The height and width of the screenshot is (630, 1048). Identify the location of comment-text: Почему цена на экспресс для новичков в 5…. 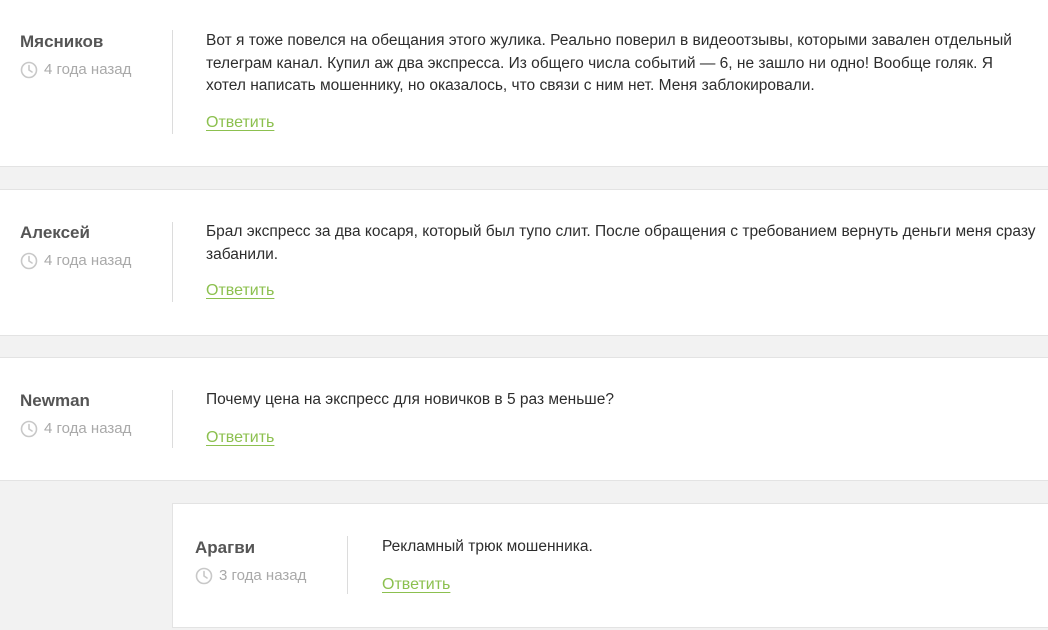
(410, 399).